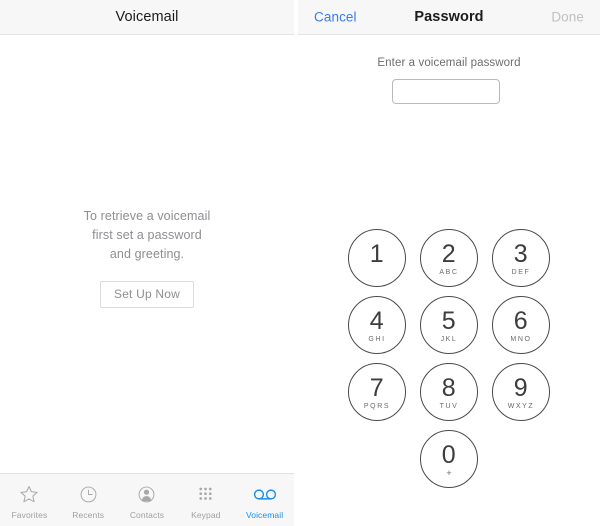  What do you see at coordinates (265, 494) in the screenshot?
I see `voicemail-reels-icon` at bounding box center [265, 494].